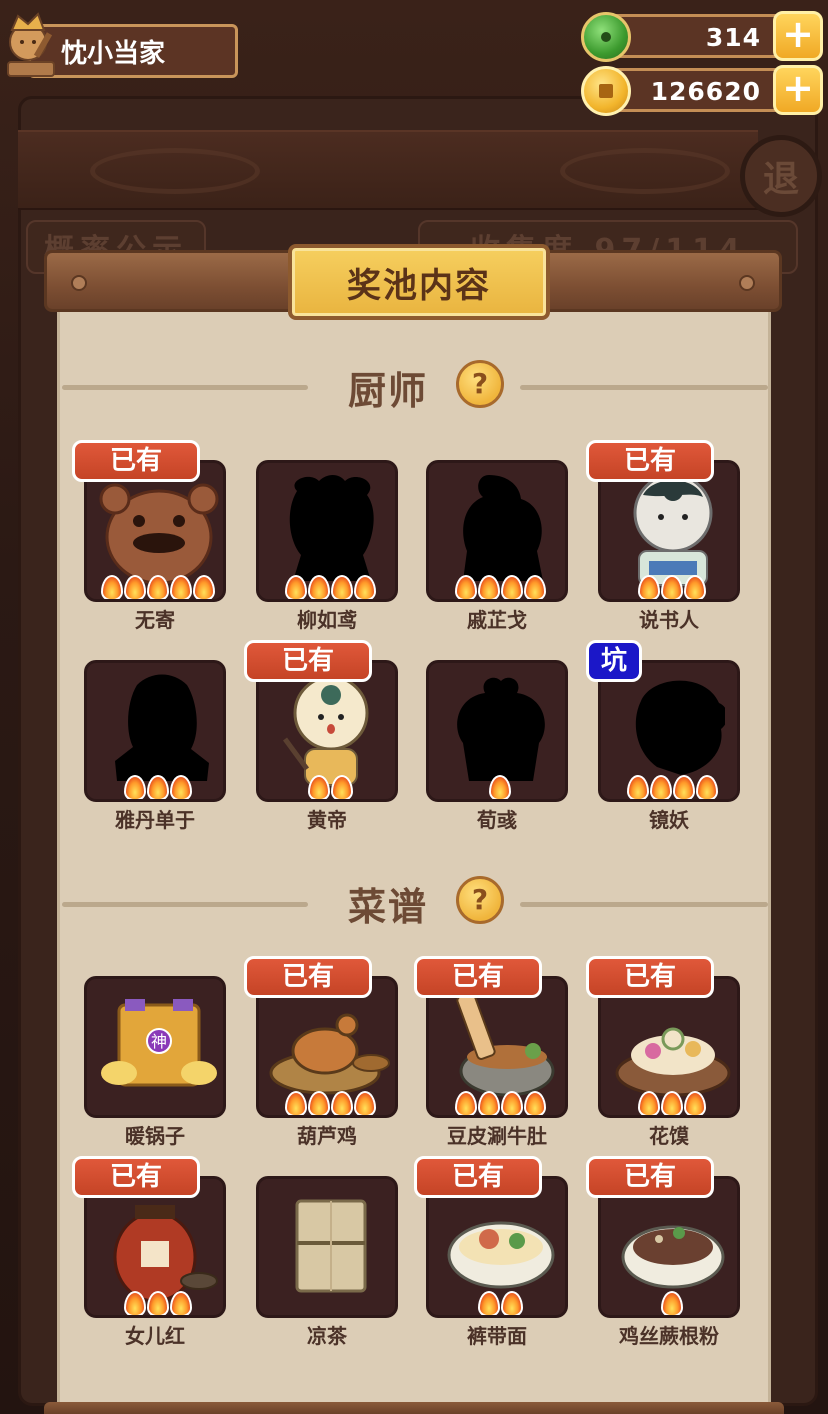 This screenshot has width=828, height=1414. Describe the element at coordinates (155, 820) in the screenshot. I see `chef-name: 雅丹单于` at that location.